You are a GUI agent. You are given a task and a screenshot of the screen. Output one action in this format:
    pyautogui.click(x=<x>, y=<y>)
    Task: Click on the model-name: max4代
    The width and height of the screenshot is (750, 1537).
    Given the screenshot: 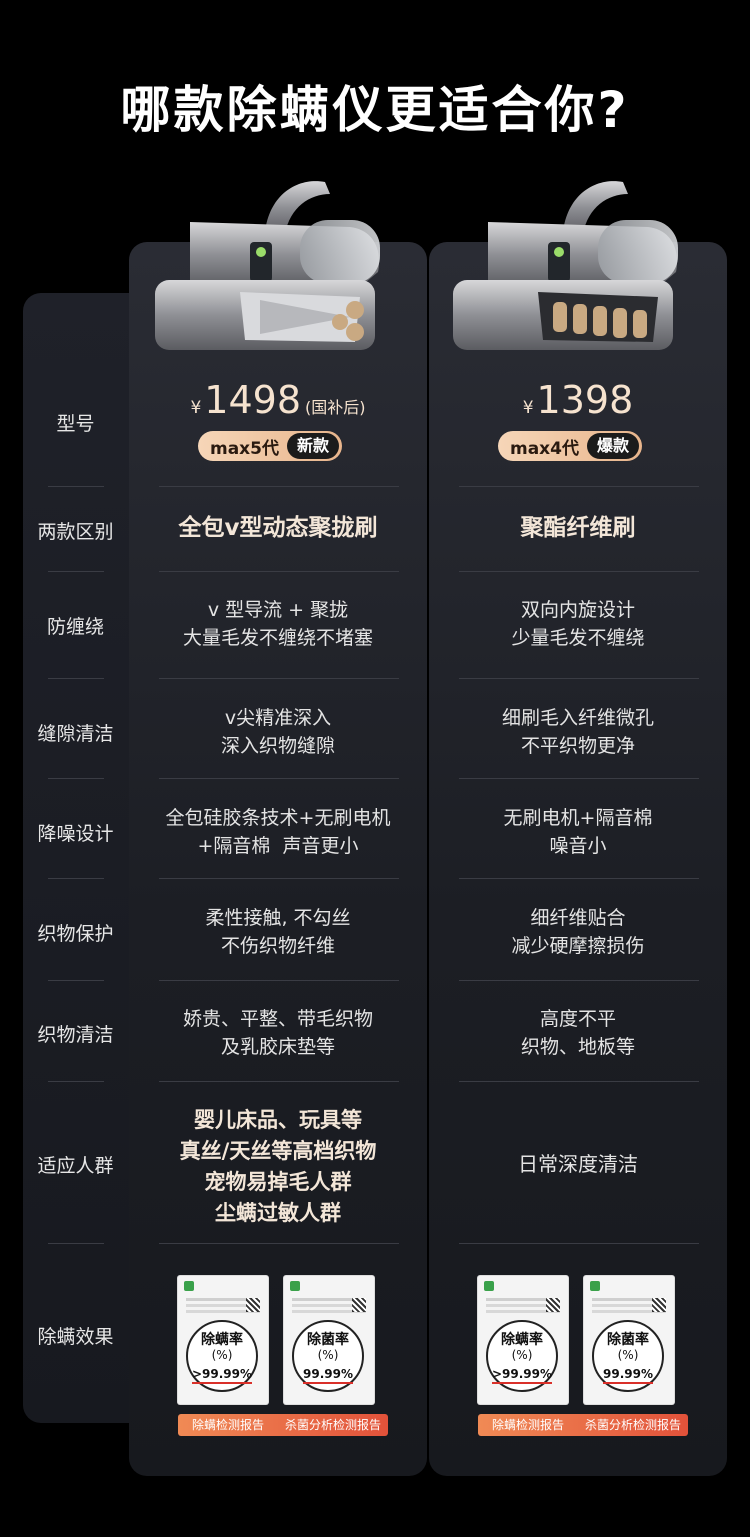 What is the action you would take?
    pyautogui.click(x=544, y=448)
    